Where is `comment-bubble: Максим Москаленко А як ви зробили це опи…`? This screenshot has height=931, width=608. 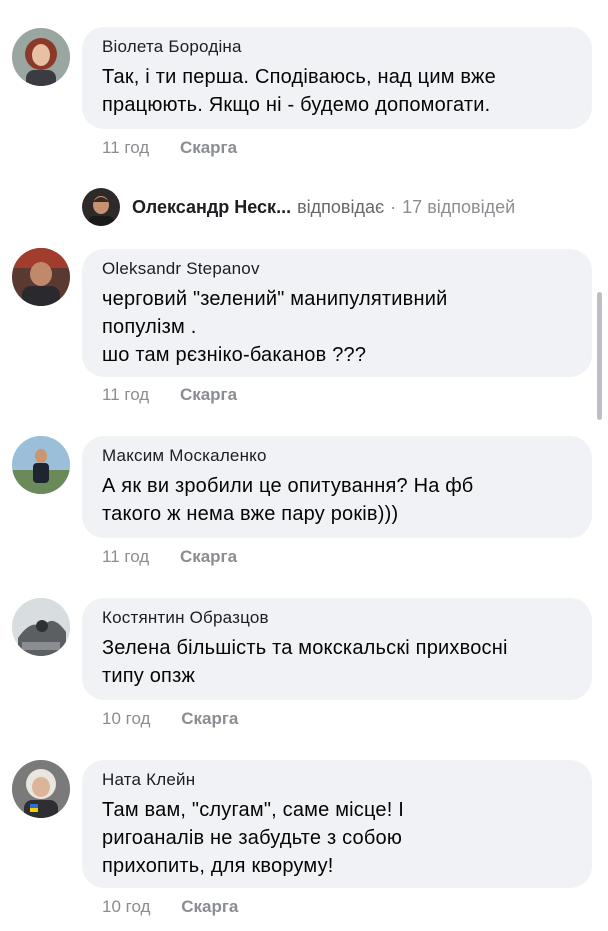 comment-bubble: Максим Москаленко А як ви зробили це опи… is located at coordinates (337, 487).